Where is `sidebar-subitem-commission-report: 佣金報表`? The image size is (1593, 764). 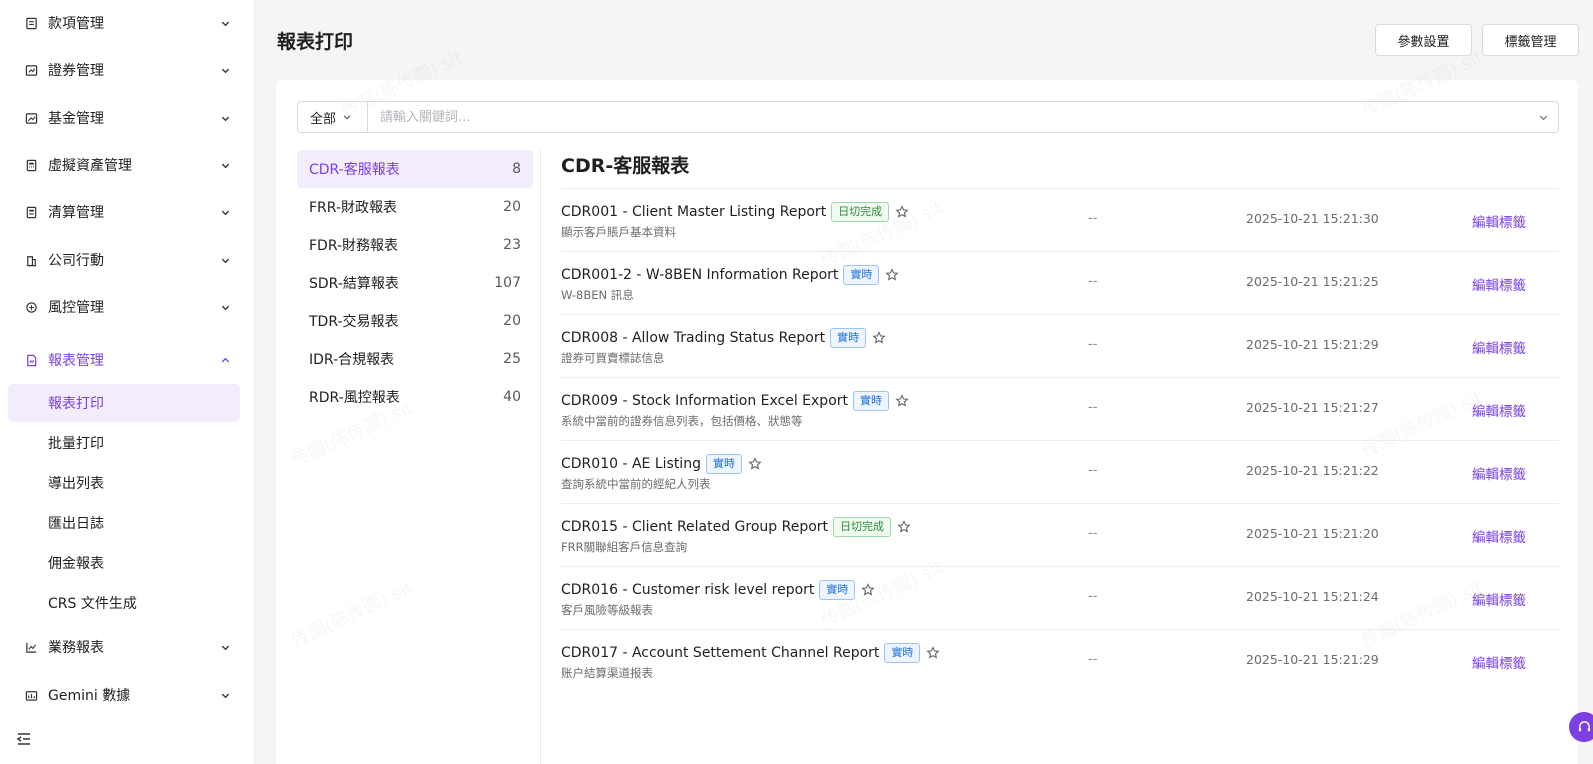 sidebar-subitem-commission-report: 佣金報表 is located at coordinates (124, 563).